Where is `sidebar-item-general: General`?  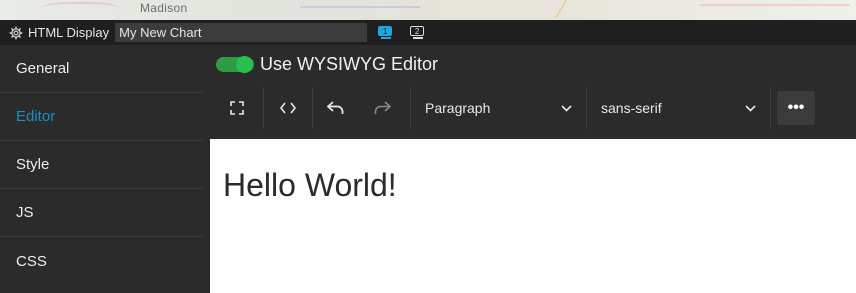
sidebar-item-general: General is located at coordinates (102, 69).